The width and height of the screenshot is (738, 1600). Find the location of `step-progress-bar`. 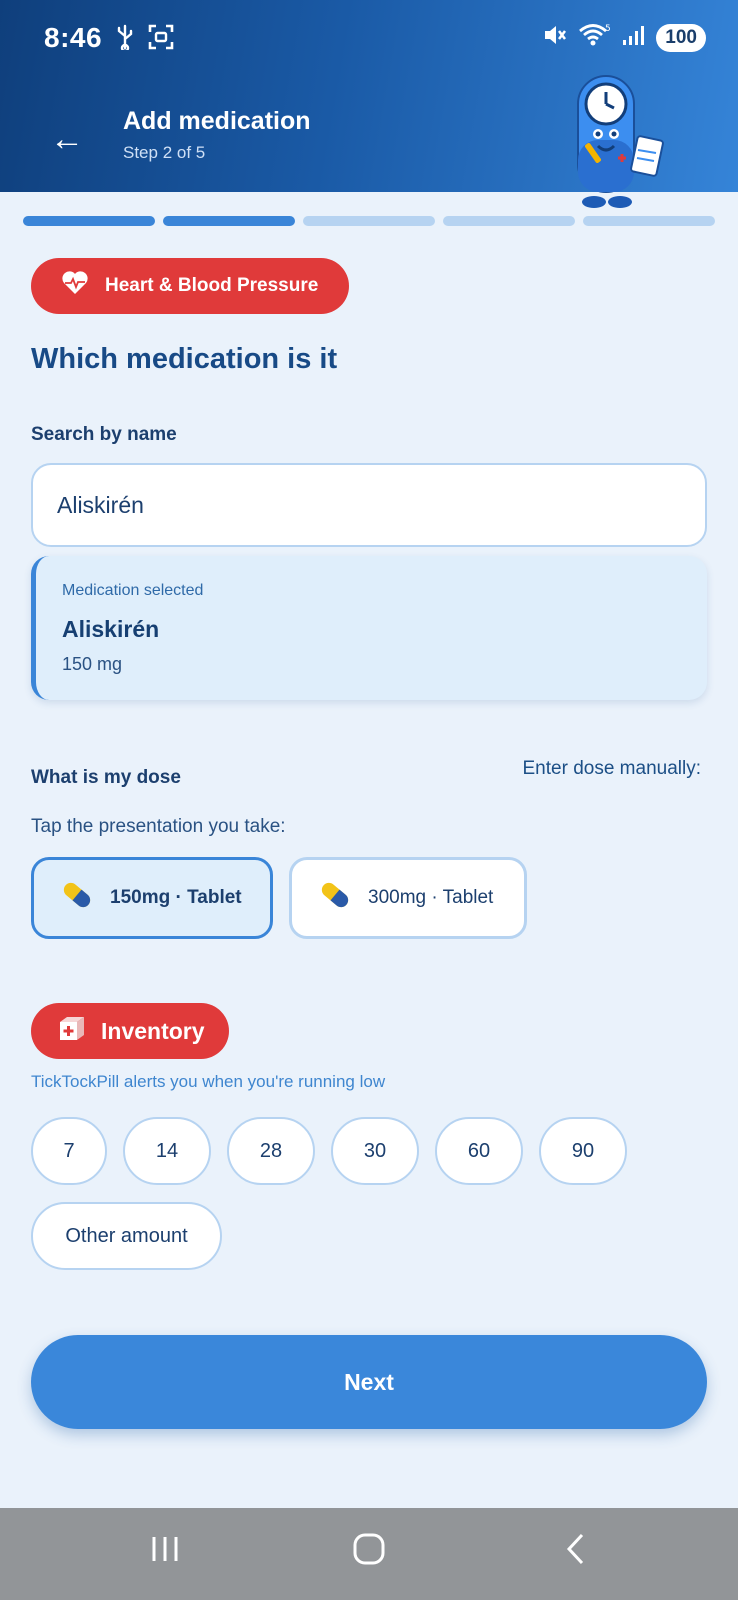

step-progress-bar is located at coordinates (369, 221).